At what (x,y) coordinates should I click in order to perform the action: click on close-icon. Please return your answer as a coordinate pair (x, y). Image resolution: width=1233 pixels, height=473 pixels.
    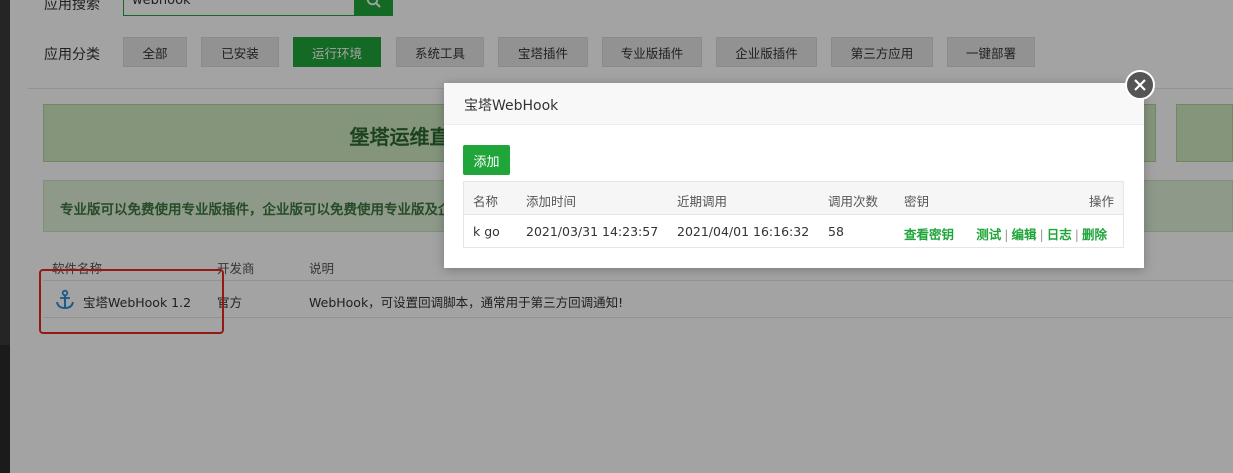
    Looking at the image, I should click on (1140, 85).